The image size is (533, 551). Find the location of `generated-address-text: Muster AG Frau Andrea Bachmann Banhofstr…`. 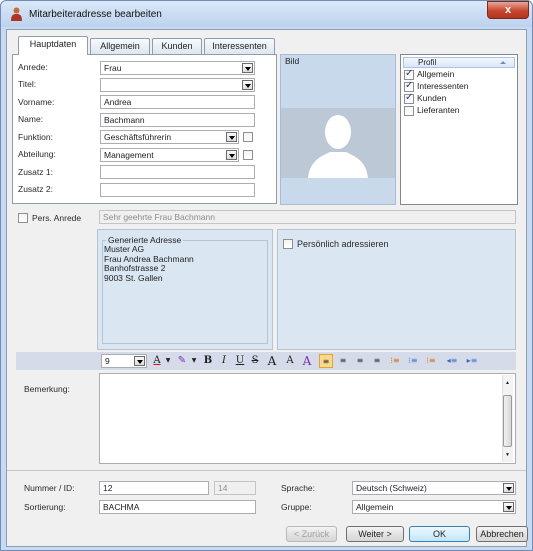

generated-address-text: Muster AG Frau Andrea Bachmann Banhofstr… is located at coordinates (149, 263).